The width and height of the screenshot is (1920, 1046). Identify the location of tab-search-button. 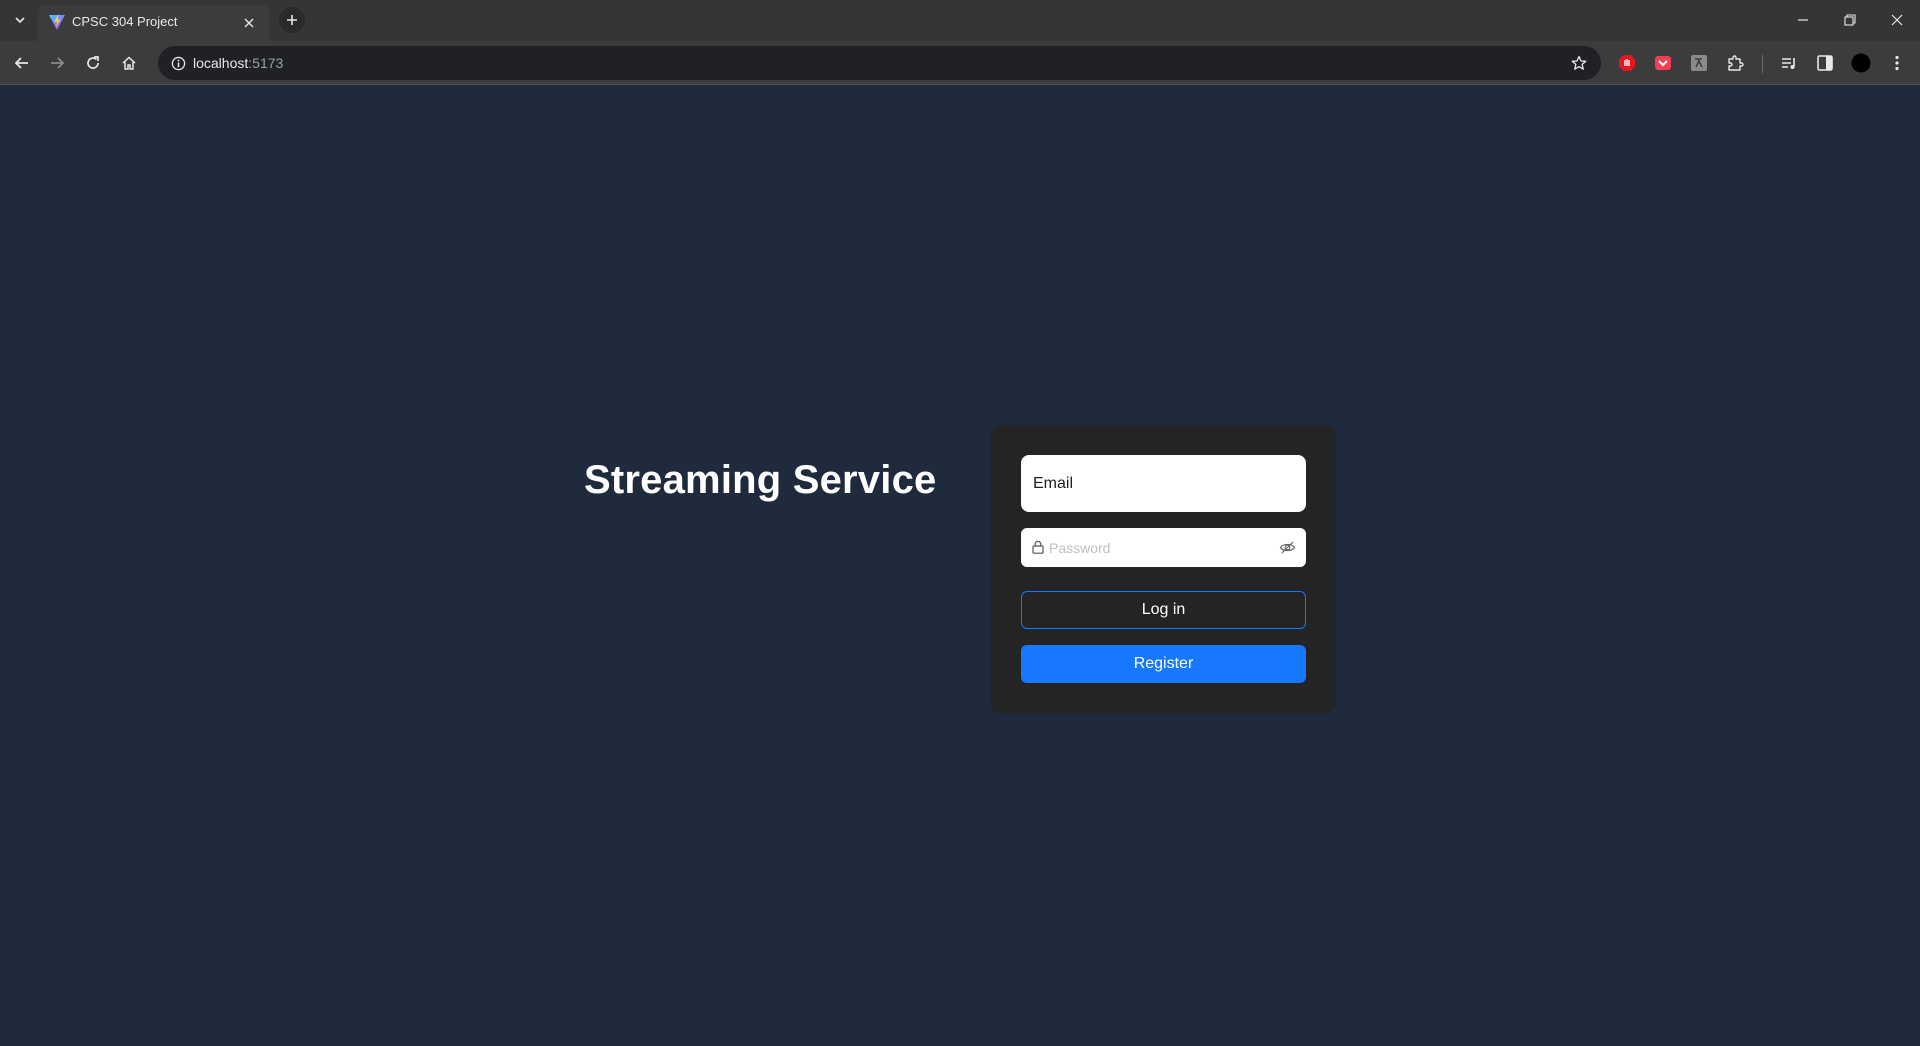
(20, 20).